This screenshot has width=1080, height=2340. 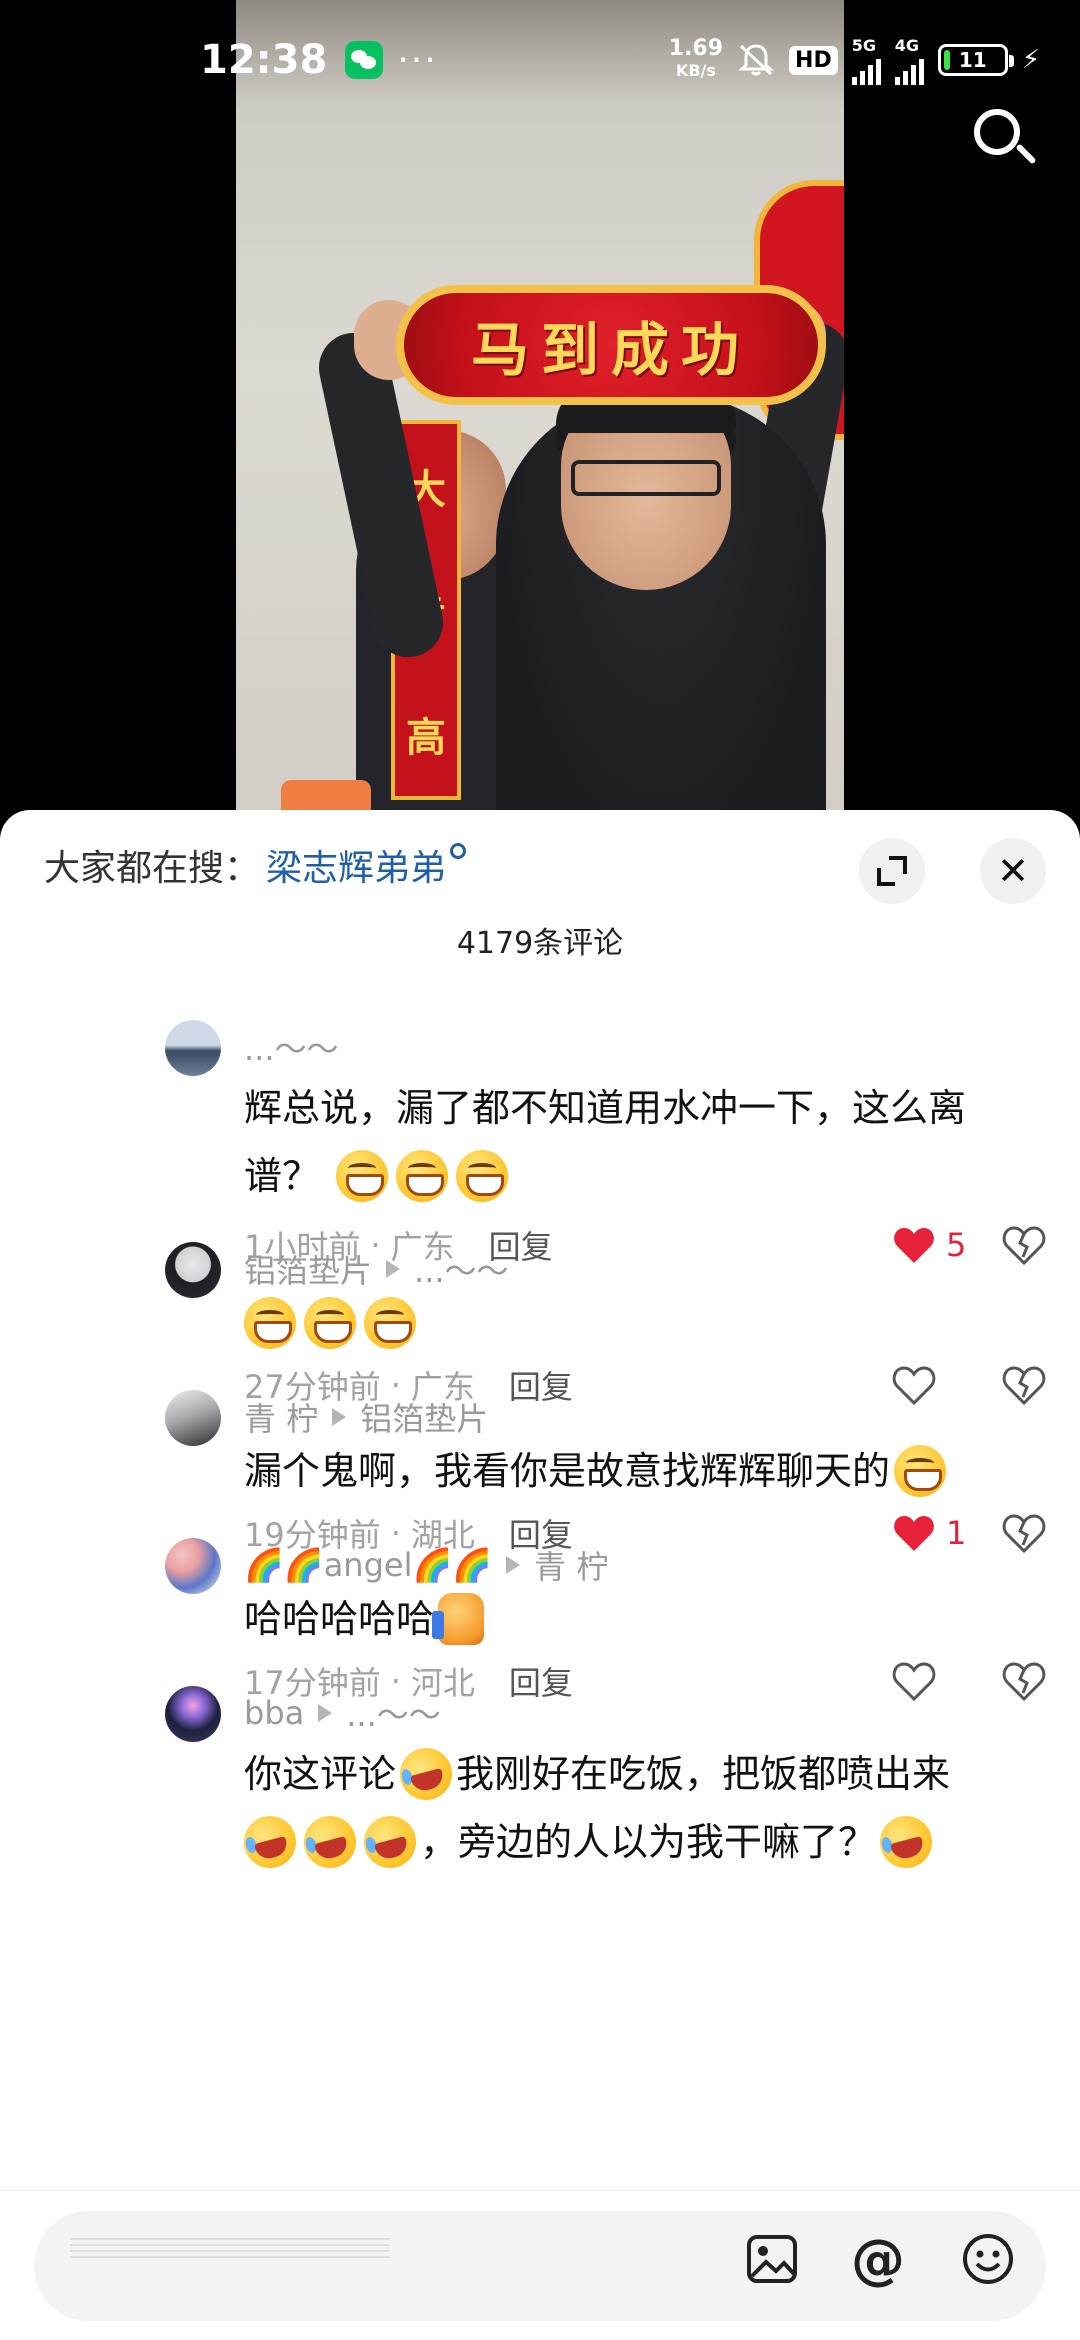 What do you see at coordinates (642, 1142) in the screenshot?
I see `comment-text: 辉总说，漏了都不知道用水冲一下，这么离谱？` at bounding box center [642, 1142].